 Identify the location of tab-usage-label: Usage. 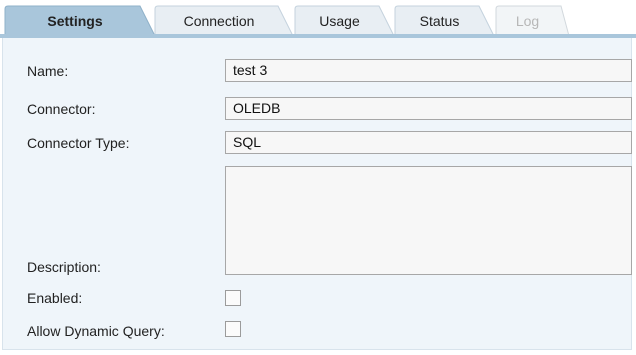
(339, 21).